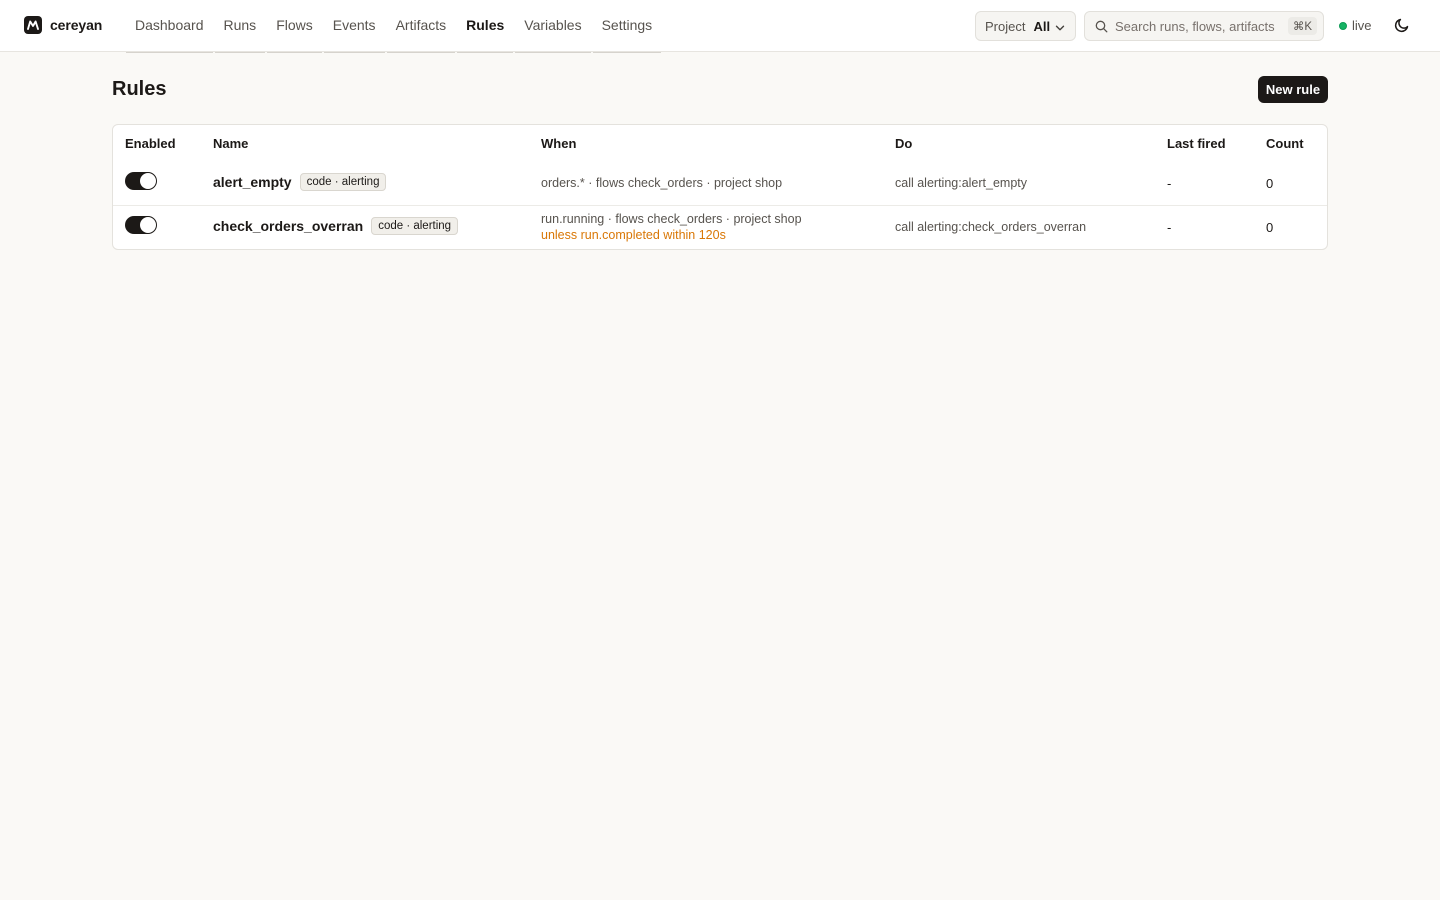 This screenshot has height=900, width=1440. What do you see at coordinates (1101, 28) in the screenshot?
I see `search-icon` at bounding box center [1101, 28].